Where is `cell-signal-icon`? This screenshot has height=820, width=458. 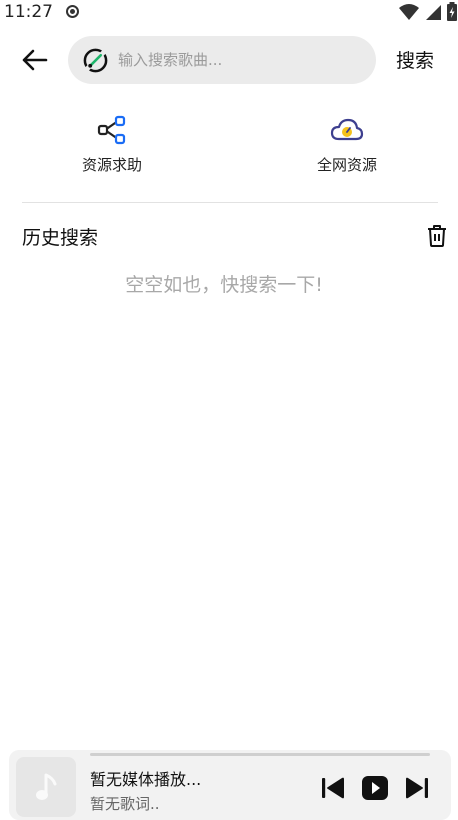 cell-signal-icon is located at coordinates (433, 12).